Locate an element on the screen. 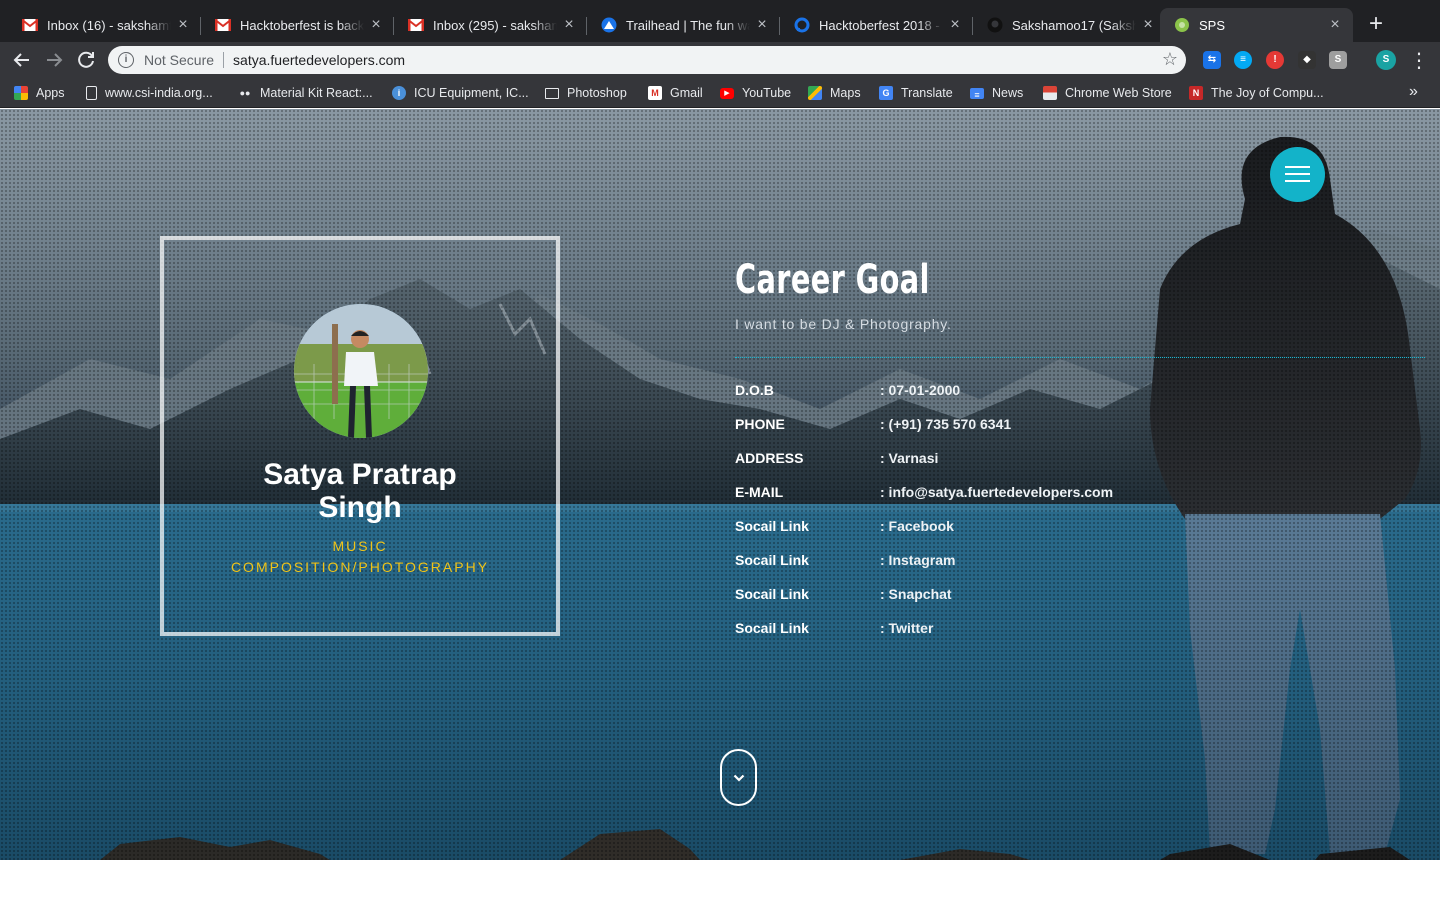  info-value: : Varnasi is located at coordinates (909, 458).